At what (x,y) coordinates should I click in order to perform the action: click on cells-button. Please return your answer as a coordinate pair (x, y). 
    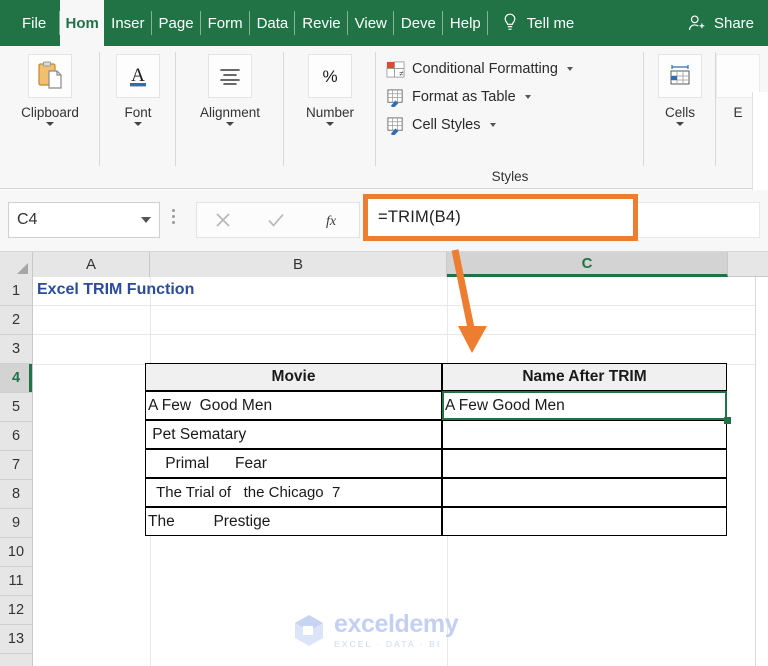
    Looking at the image, I should click on (680, 76).